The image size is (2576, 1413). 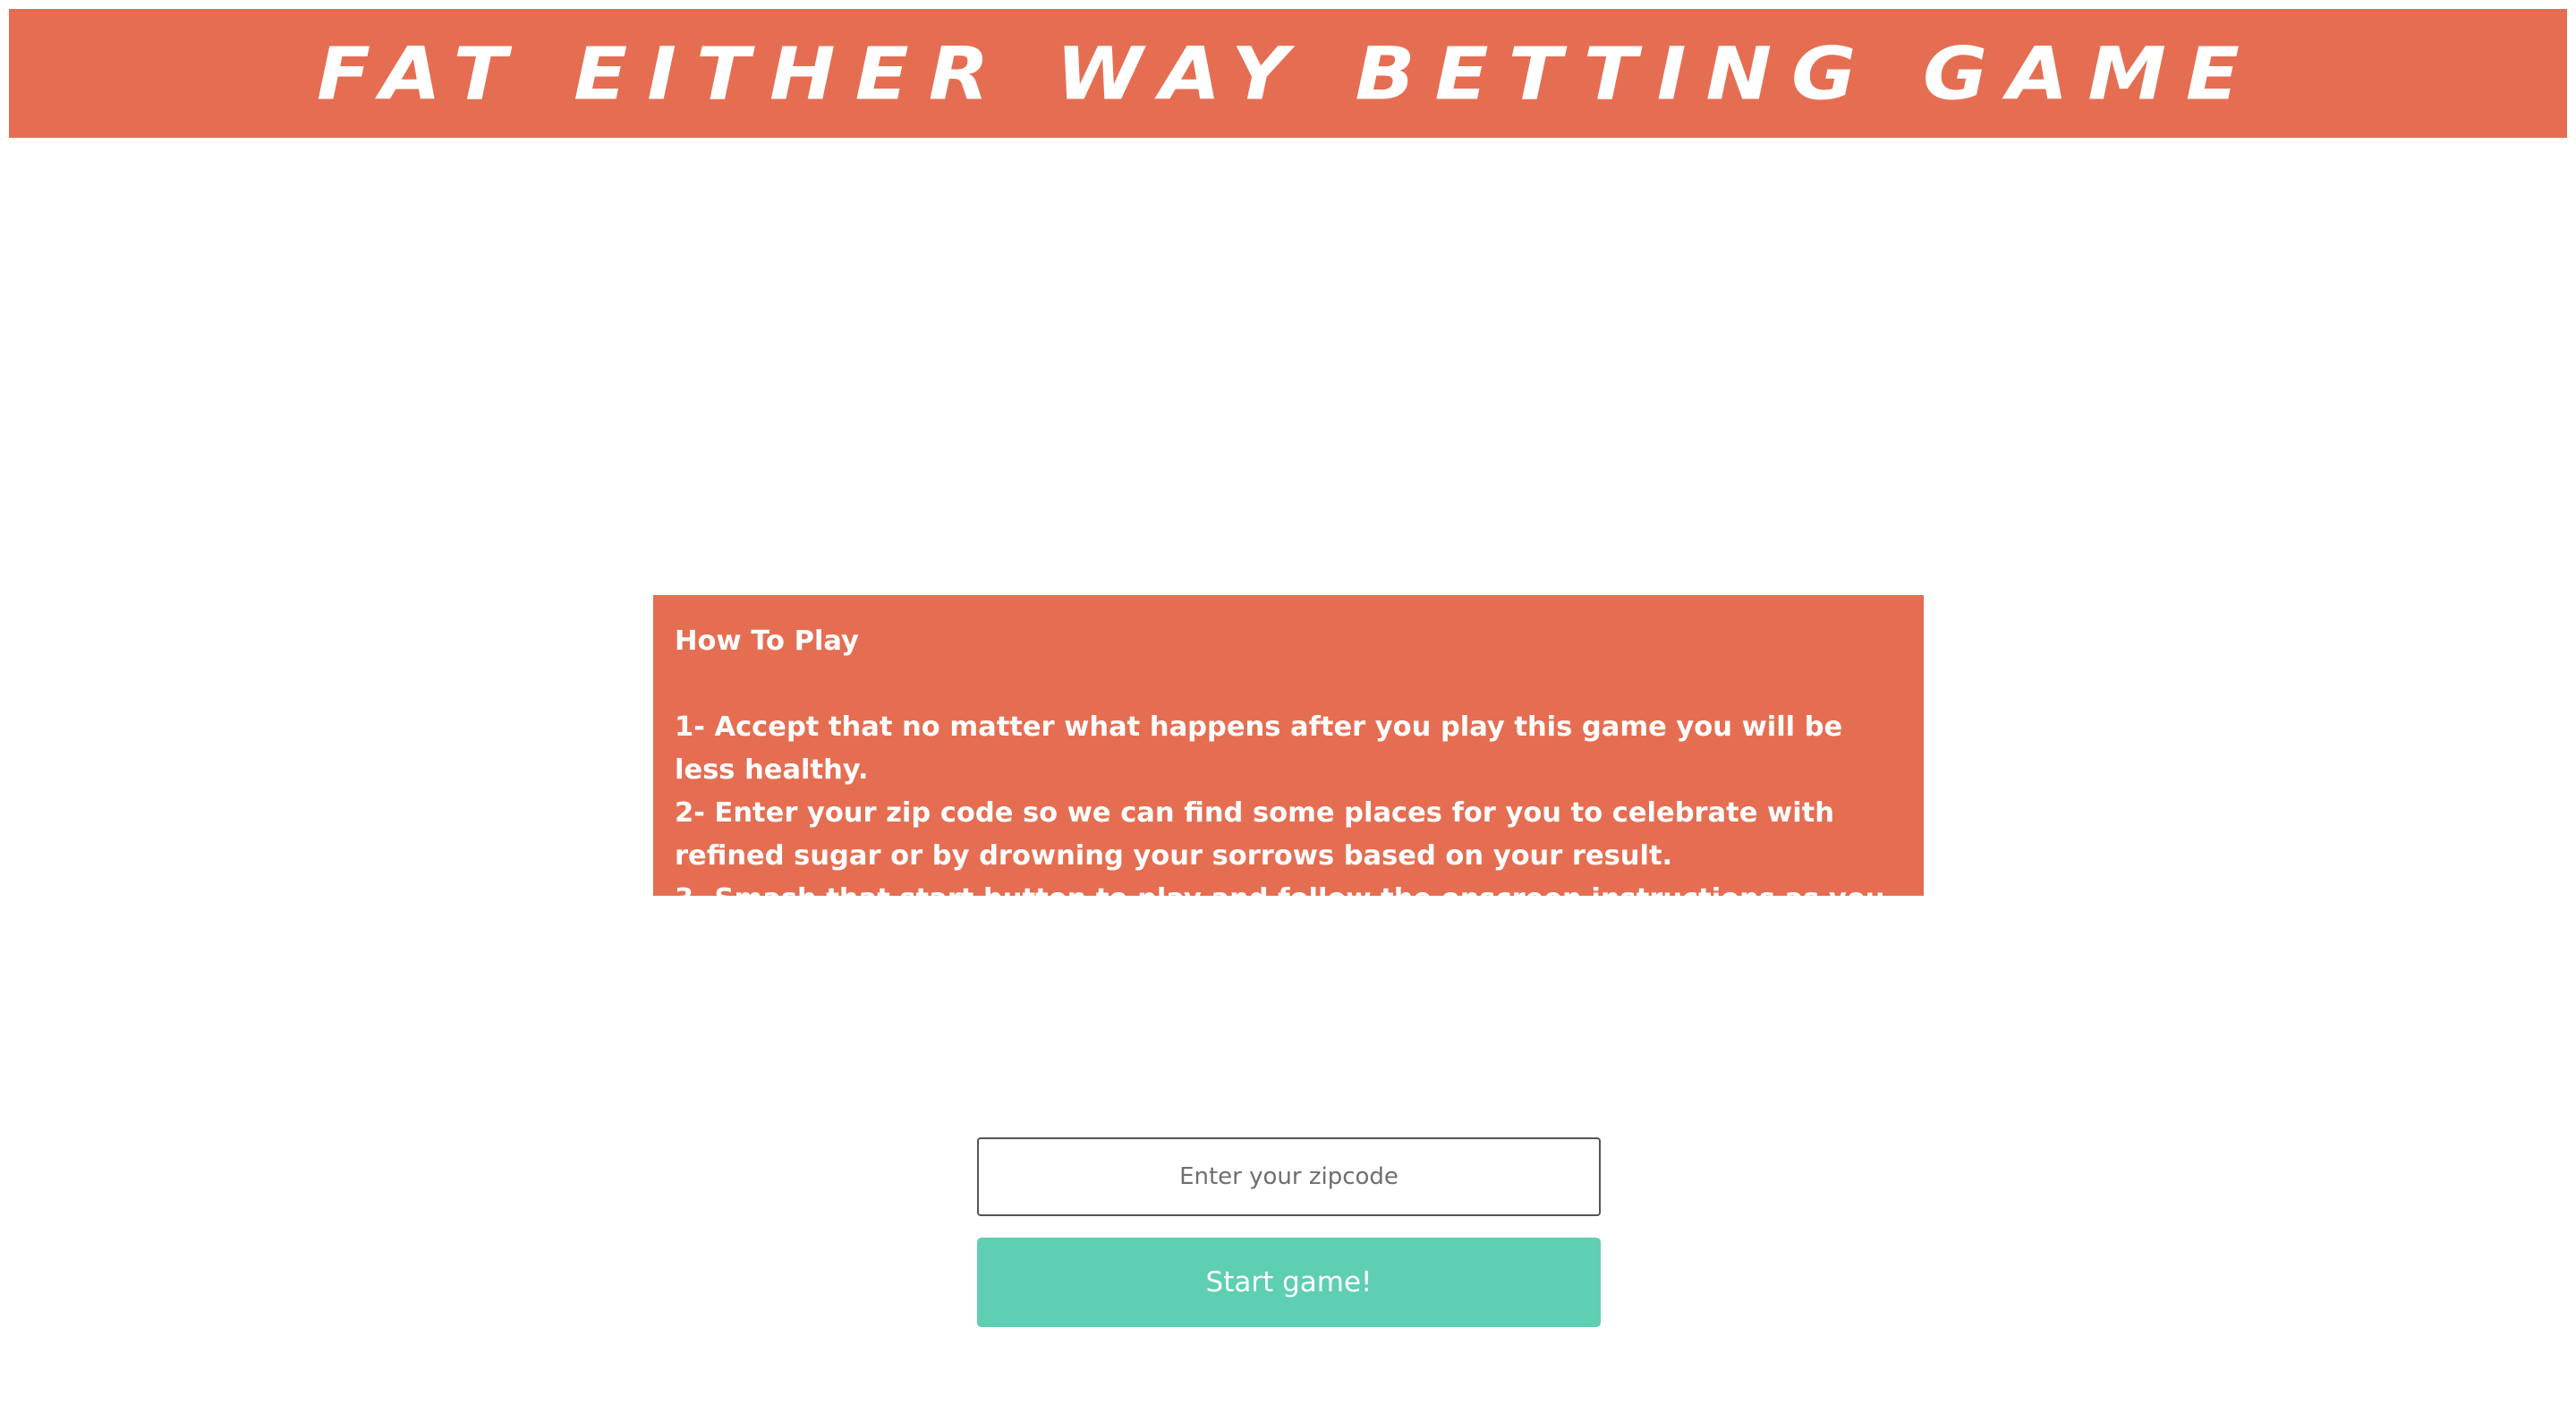 I want to click on page-title: FAT EITHER WAY BETTING GAME, so click(x=1288, y=73).